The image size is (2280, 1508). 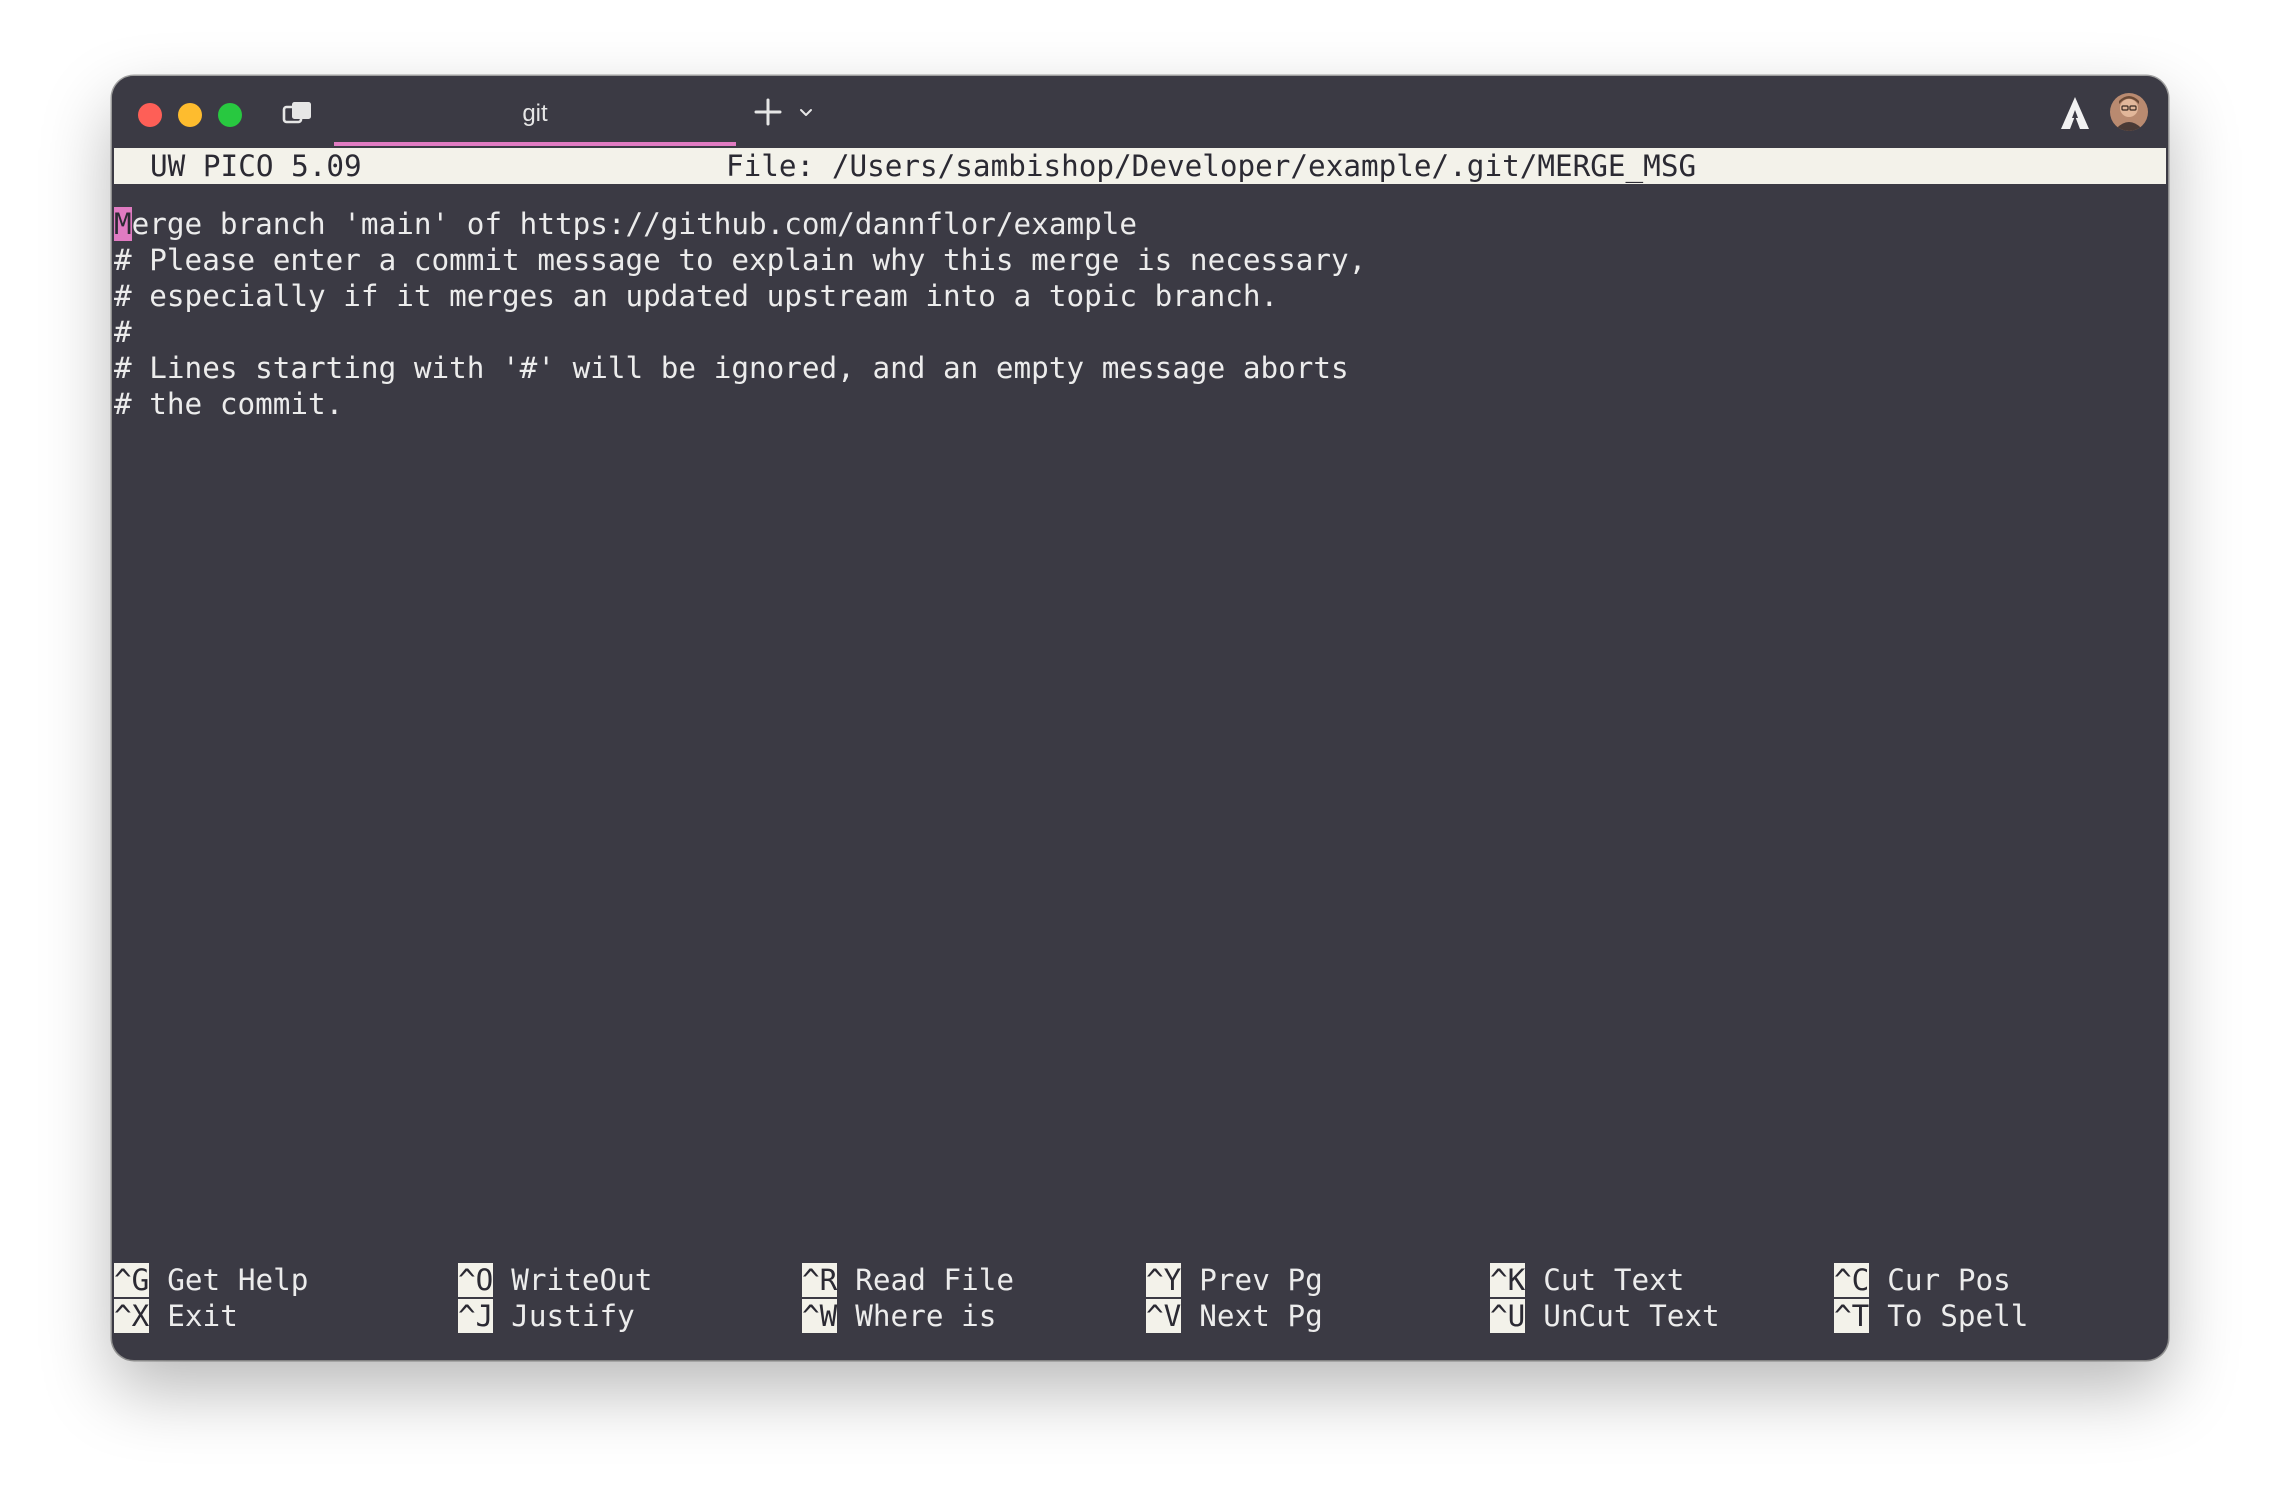 What do you see at coordinates (476, 1280) in the screenshot?
I see `shortcut-key: ^O` at bounding box center [476, 1280].